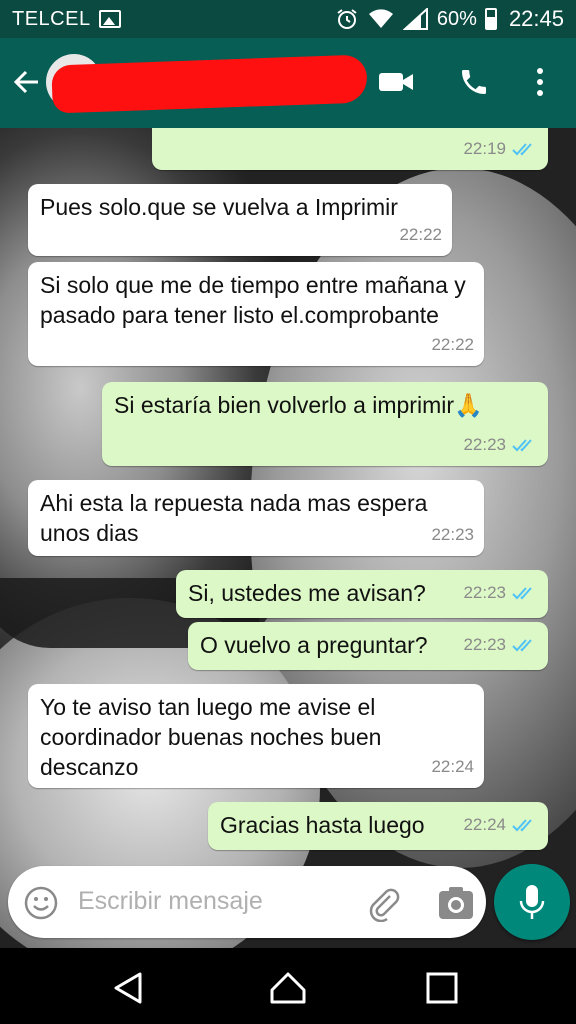 This screenshot has width=576, height=1024. Describe the element at coordinates (41, 903) in the screenshot. I see `emoji-icon` at that location.